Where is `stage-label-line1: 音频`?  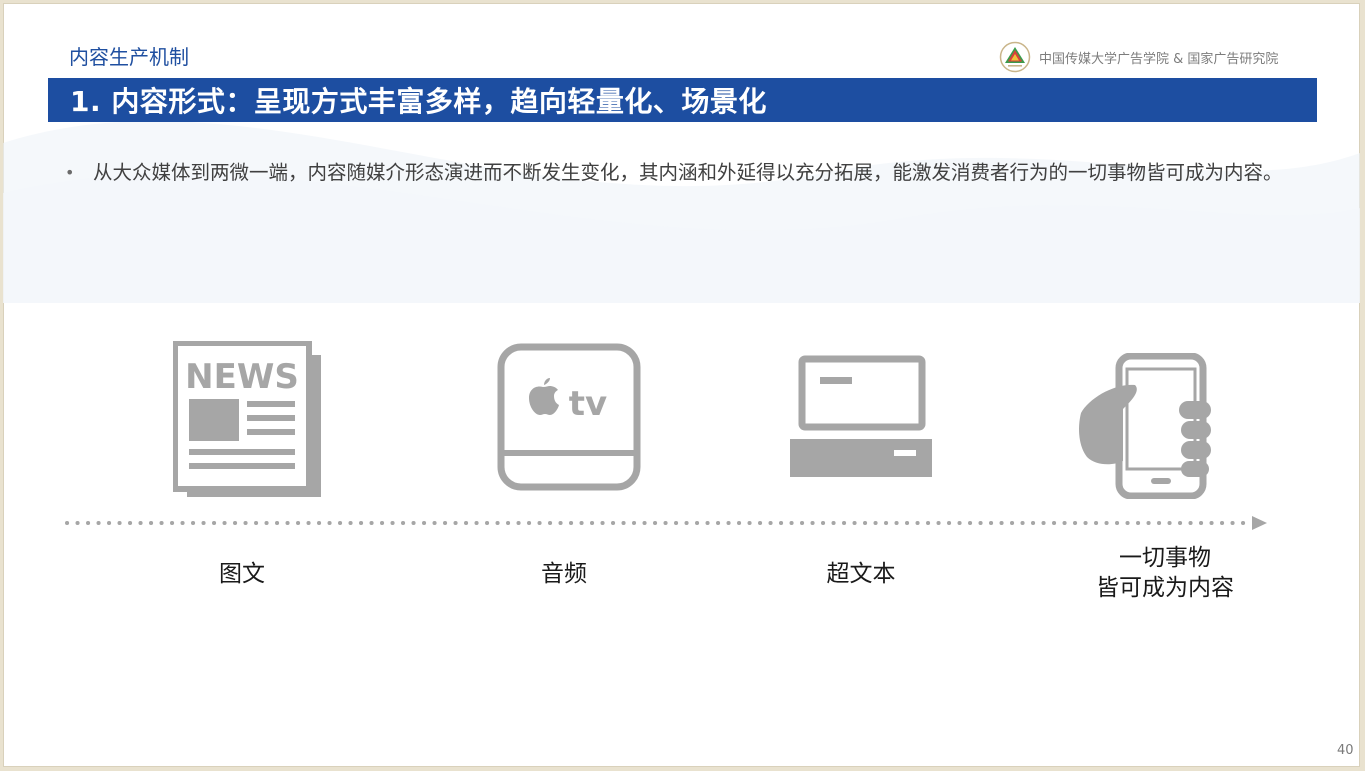
stage-label-line1: 音频 is located at coordinates (564, 574).